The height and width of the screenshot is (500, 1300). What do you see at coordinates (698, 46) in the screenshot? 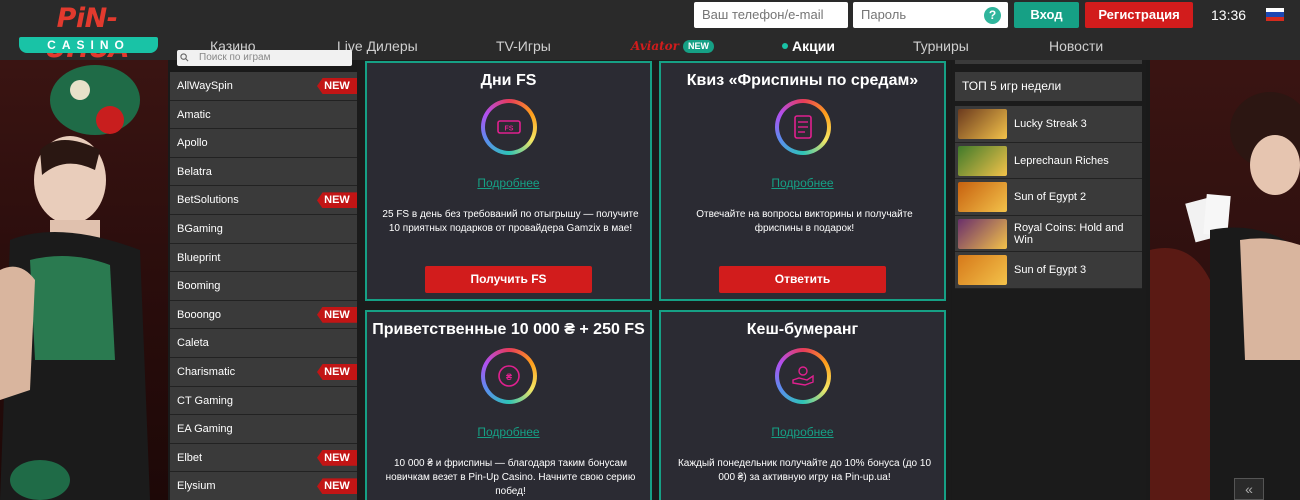
I see `aviator-new-badge: NEW` at bounding box center [698, 46].